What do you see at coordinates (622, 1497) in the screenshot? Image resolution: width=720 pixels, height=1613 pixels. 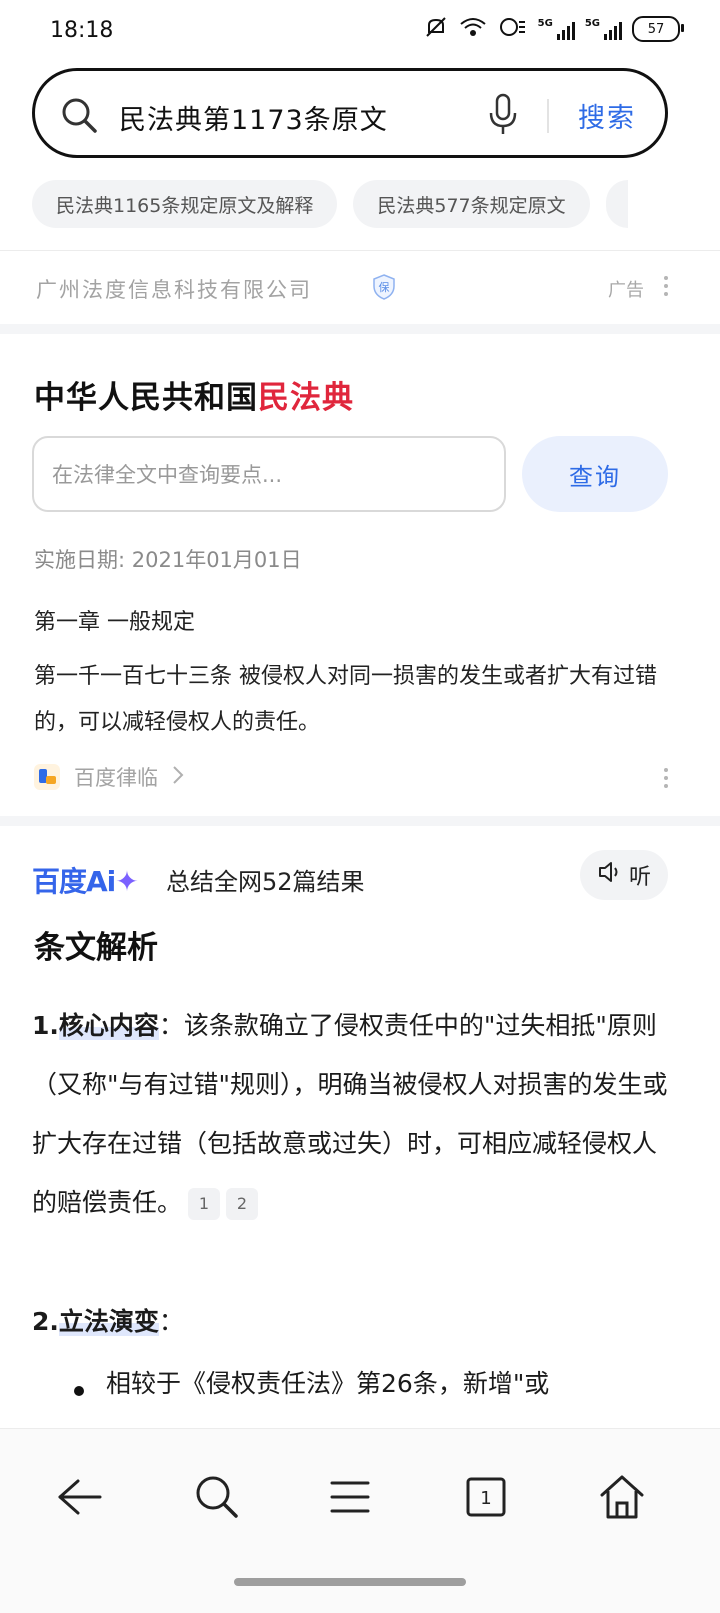 I see `home-icon` at bounding box center [622, 1497].